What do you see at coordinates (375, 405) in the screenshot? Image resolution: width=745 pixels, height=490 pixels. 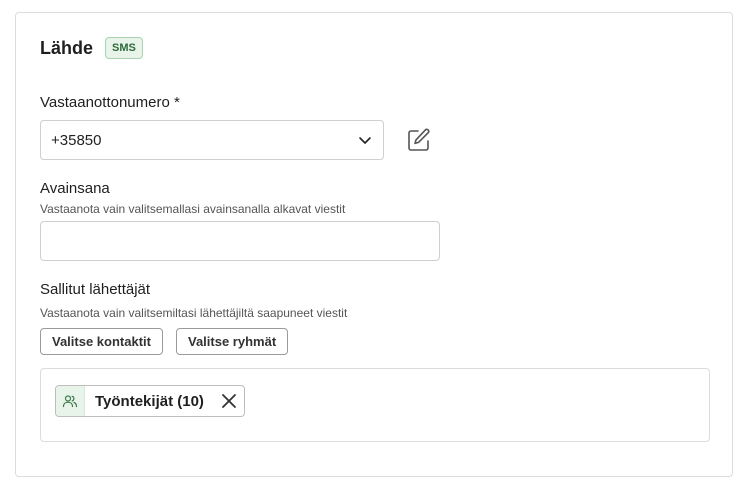 I see `selected-senders-area: Työntekijät (10)` at bounding box center [375, 405].